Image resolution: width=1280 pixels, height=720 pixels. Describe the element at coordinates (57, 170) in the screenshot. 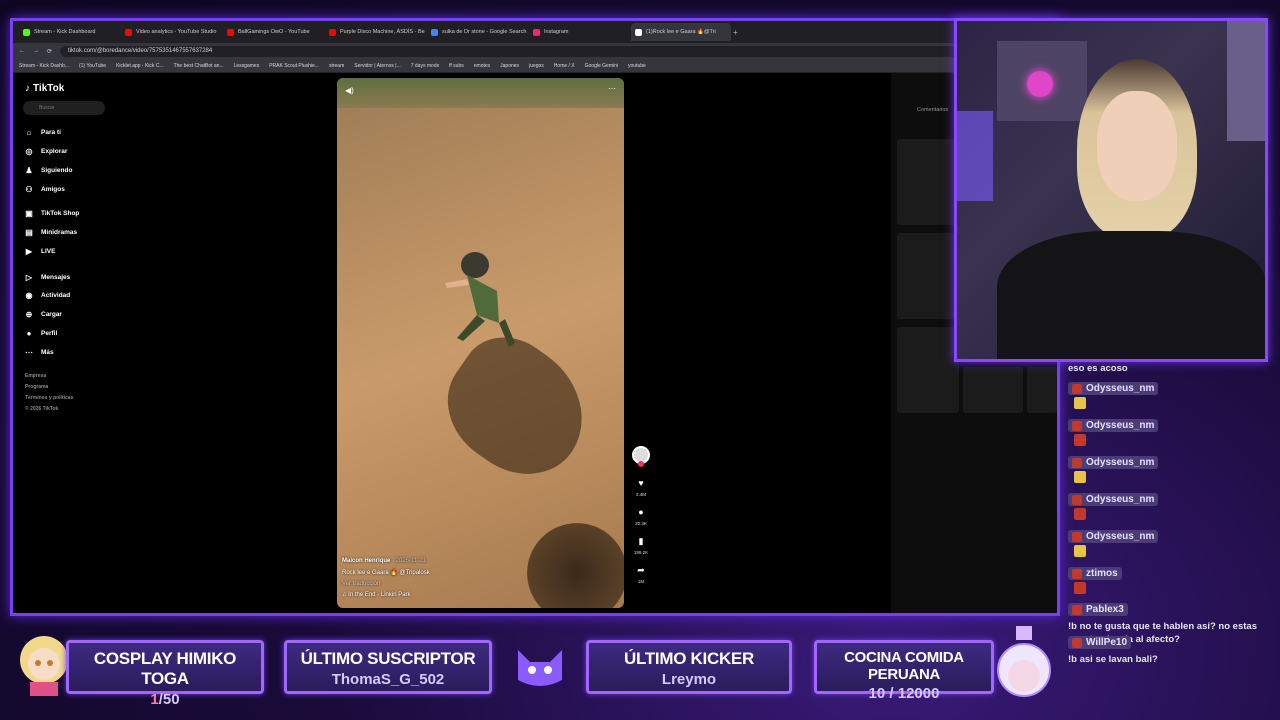

I see `sidebar-item-label: Siguiendo` at that location.